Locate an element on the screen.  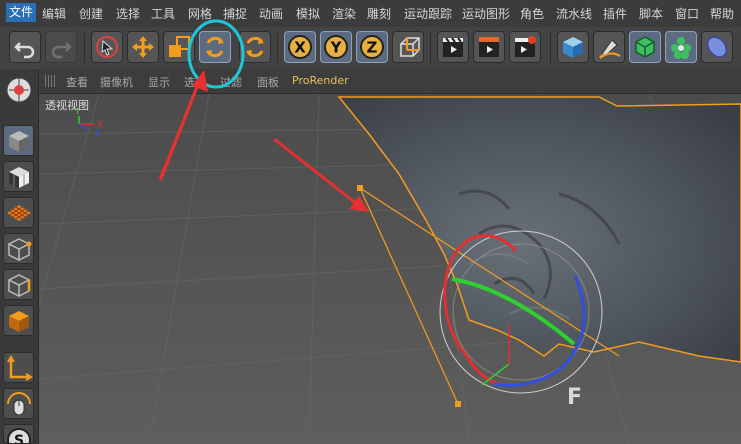
make-editable-icon is located at coordinates (19, 90).